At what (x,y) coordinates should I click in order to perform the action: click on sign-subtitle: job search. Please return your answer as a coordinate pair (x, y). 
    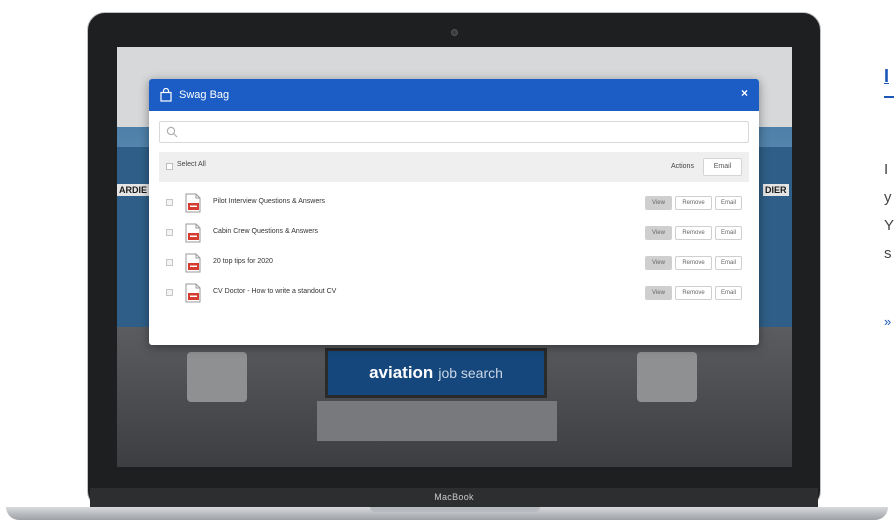
    Looking at the image, I should click on (470, 373).